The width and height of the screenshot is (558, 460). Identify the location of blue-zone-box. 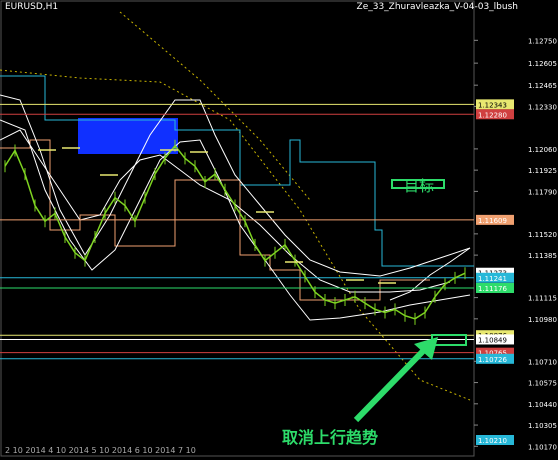
(128, 136).